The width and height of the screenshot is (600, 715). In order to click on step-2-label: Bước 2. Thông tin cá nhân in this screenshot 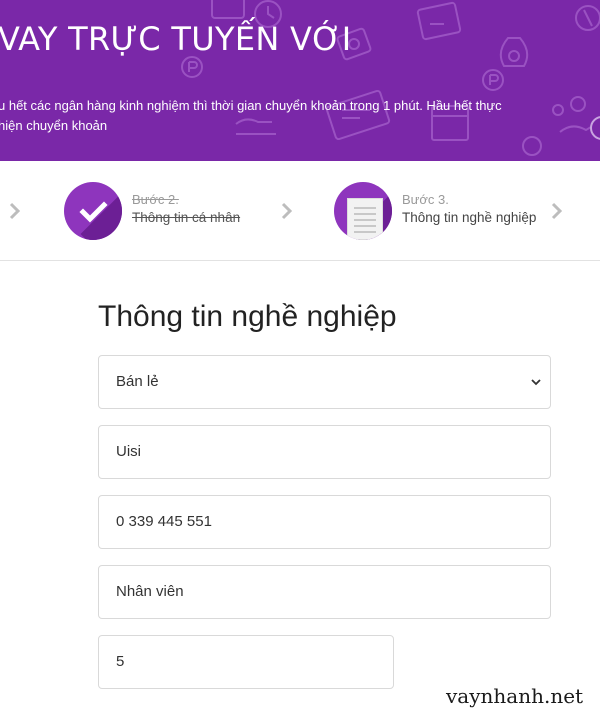, I will do `click(186, 209)`.